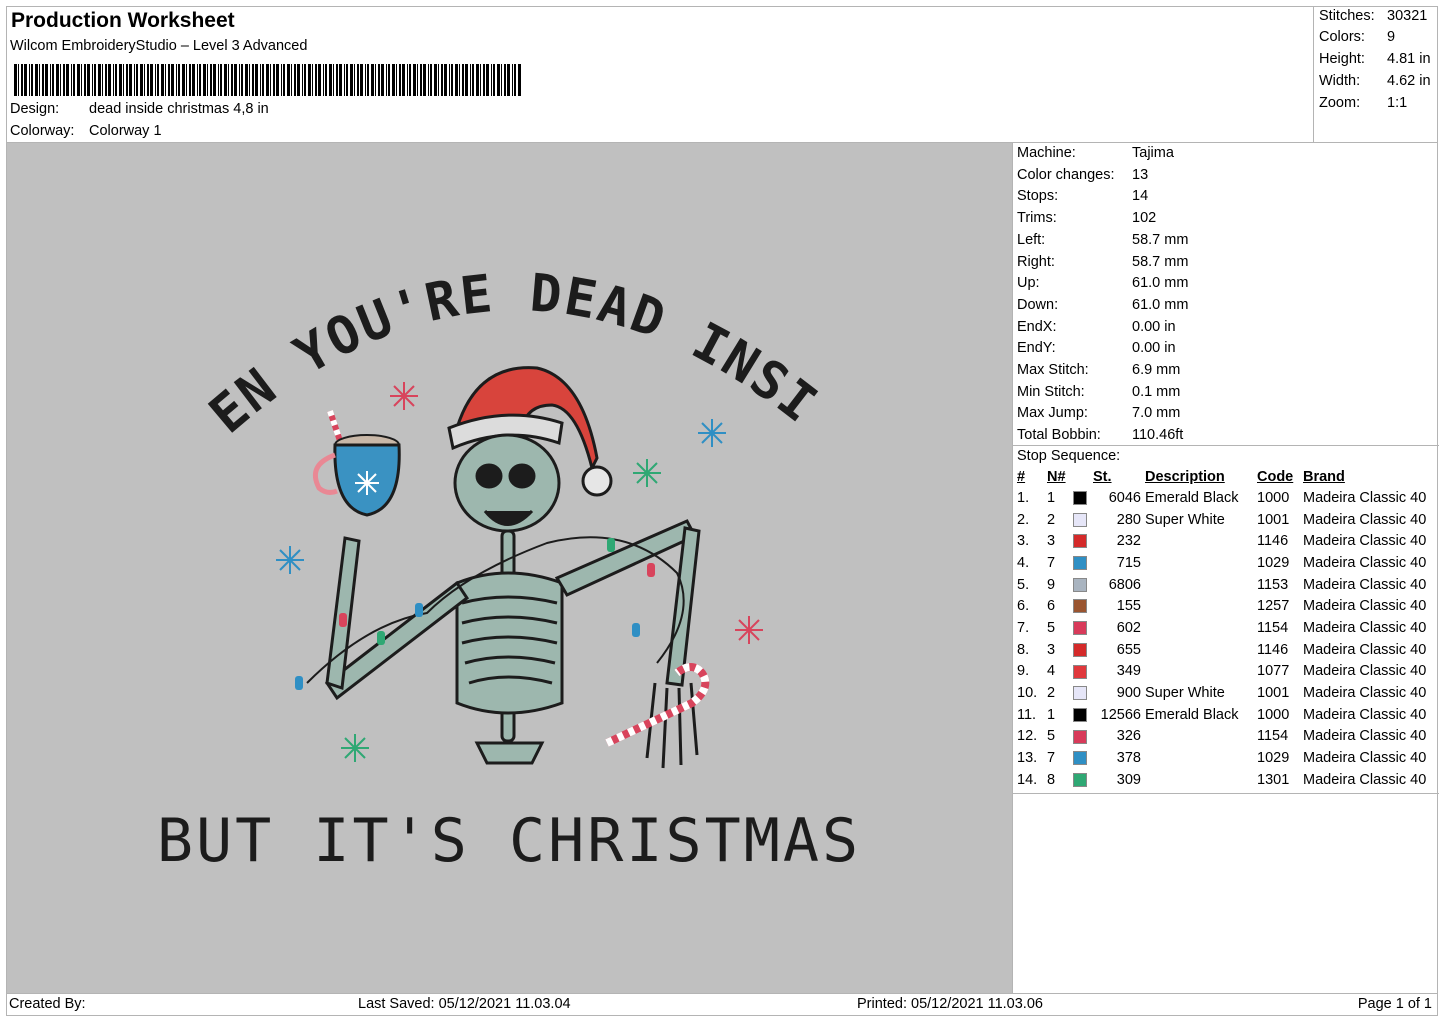 This screenshot has width=1445, height=1021. I want to click on stop-index: 12., so click(1027, 736).